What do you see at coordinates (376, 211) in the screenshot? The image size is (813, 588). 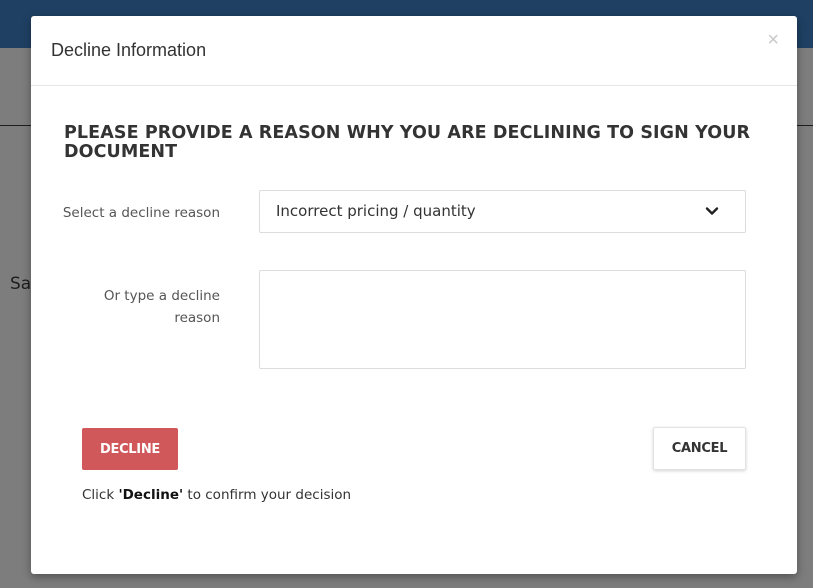 I see `decline-reason-selected-value: Incorrect pricing / quantity` at bounding box center [376, 211].